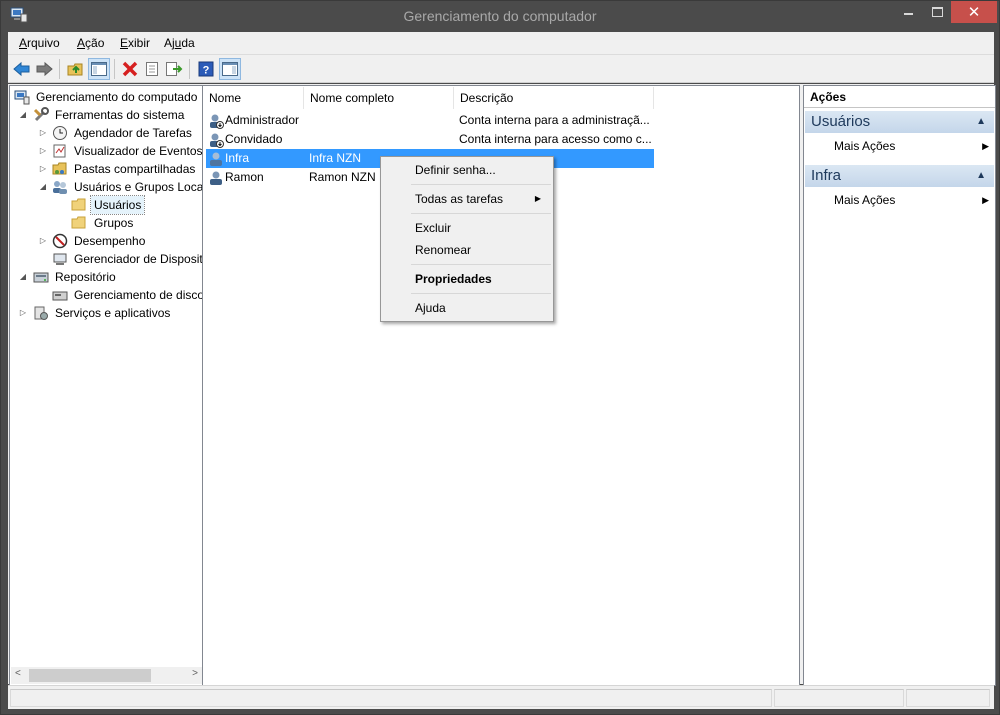 Image resolution: width=1000 pixels, height=715 pixels. Describe the element at coordinates (467, 308) in the screenshot. I see `menu-item-help: Ajuda` at that location.